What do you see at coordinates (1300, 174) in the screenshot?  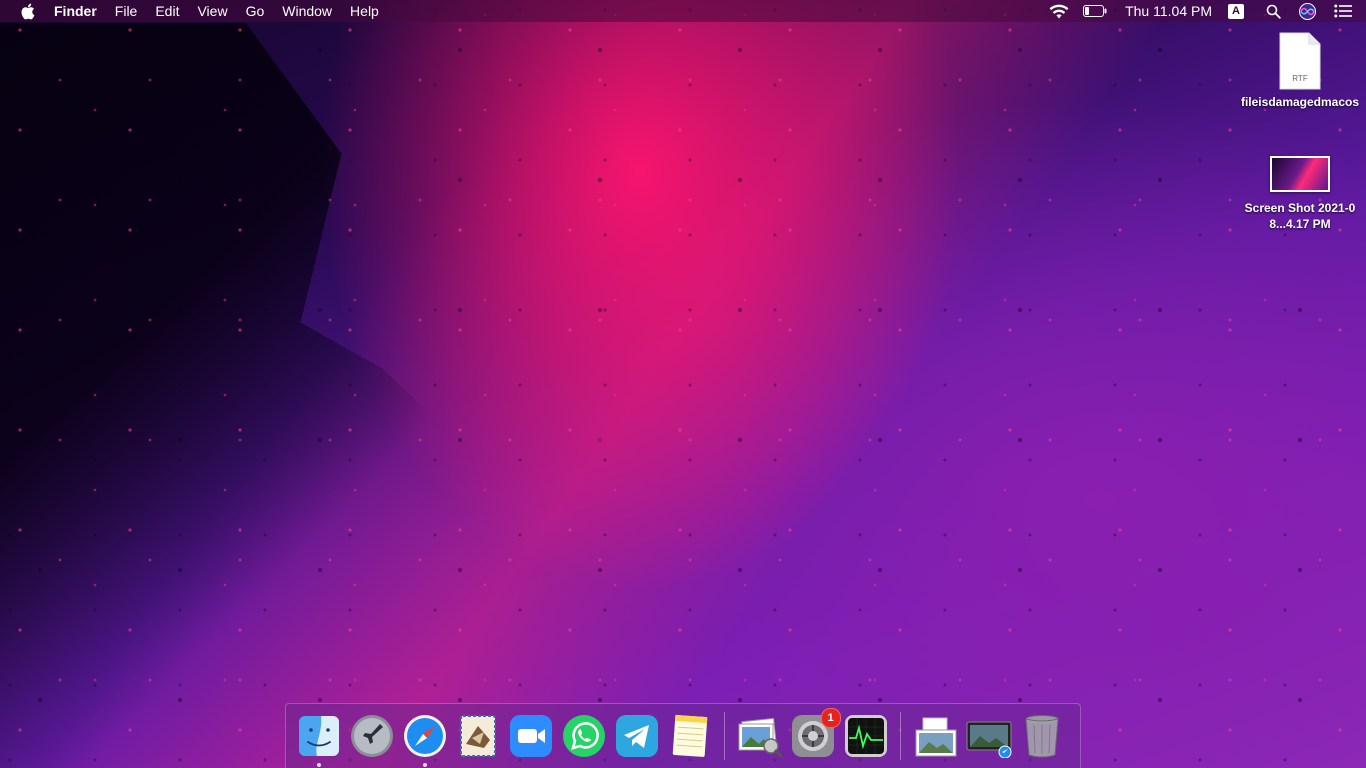 I see `screenshot-thumbnail-icon` at bounding box center [1300, 174].